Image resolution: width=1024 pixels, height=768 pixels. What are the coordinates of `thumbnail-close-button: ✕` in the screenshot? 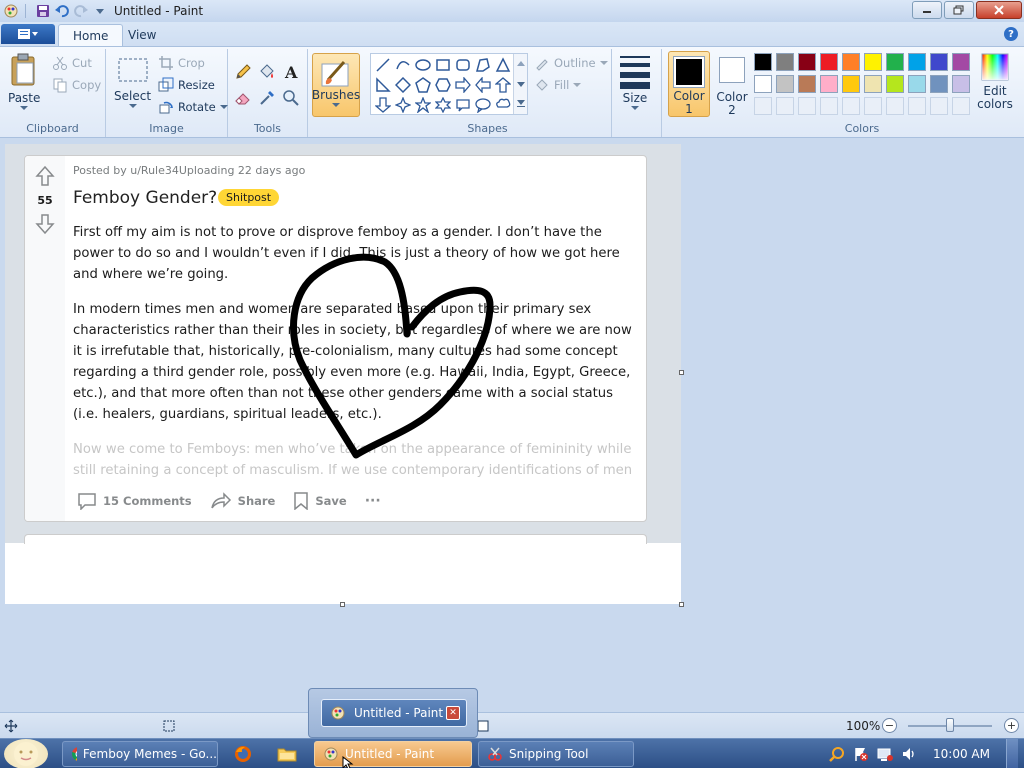 It's located at (453, 713).